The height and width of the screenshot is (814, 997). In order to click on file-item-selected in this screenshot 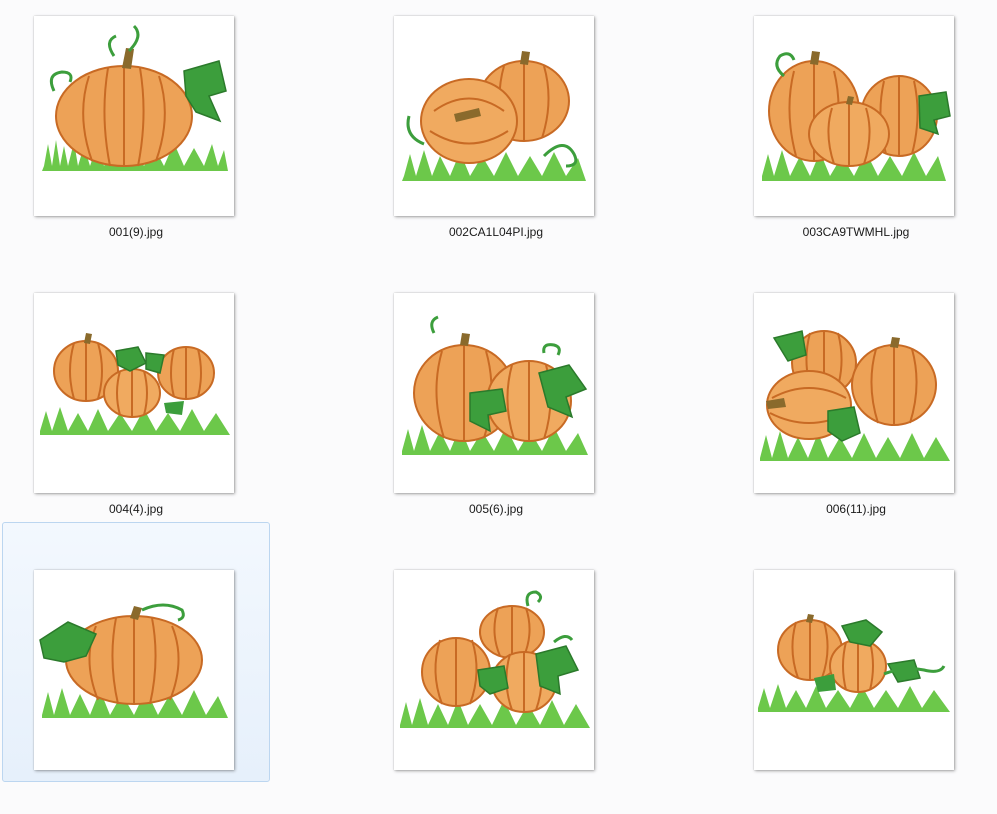, I will do `click(136, 652)`.